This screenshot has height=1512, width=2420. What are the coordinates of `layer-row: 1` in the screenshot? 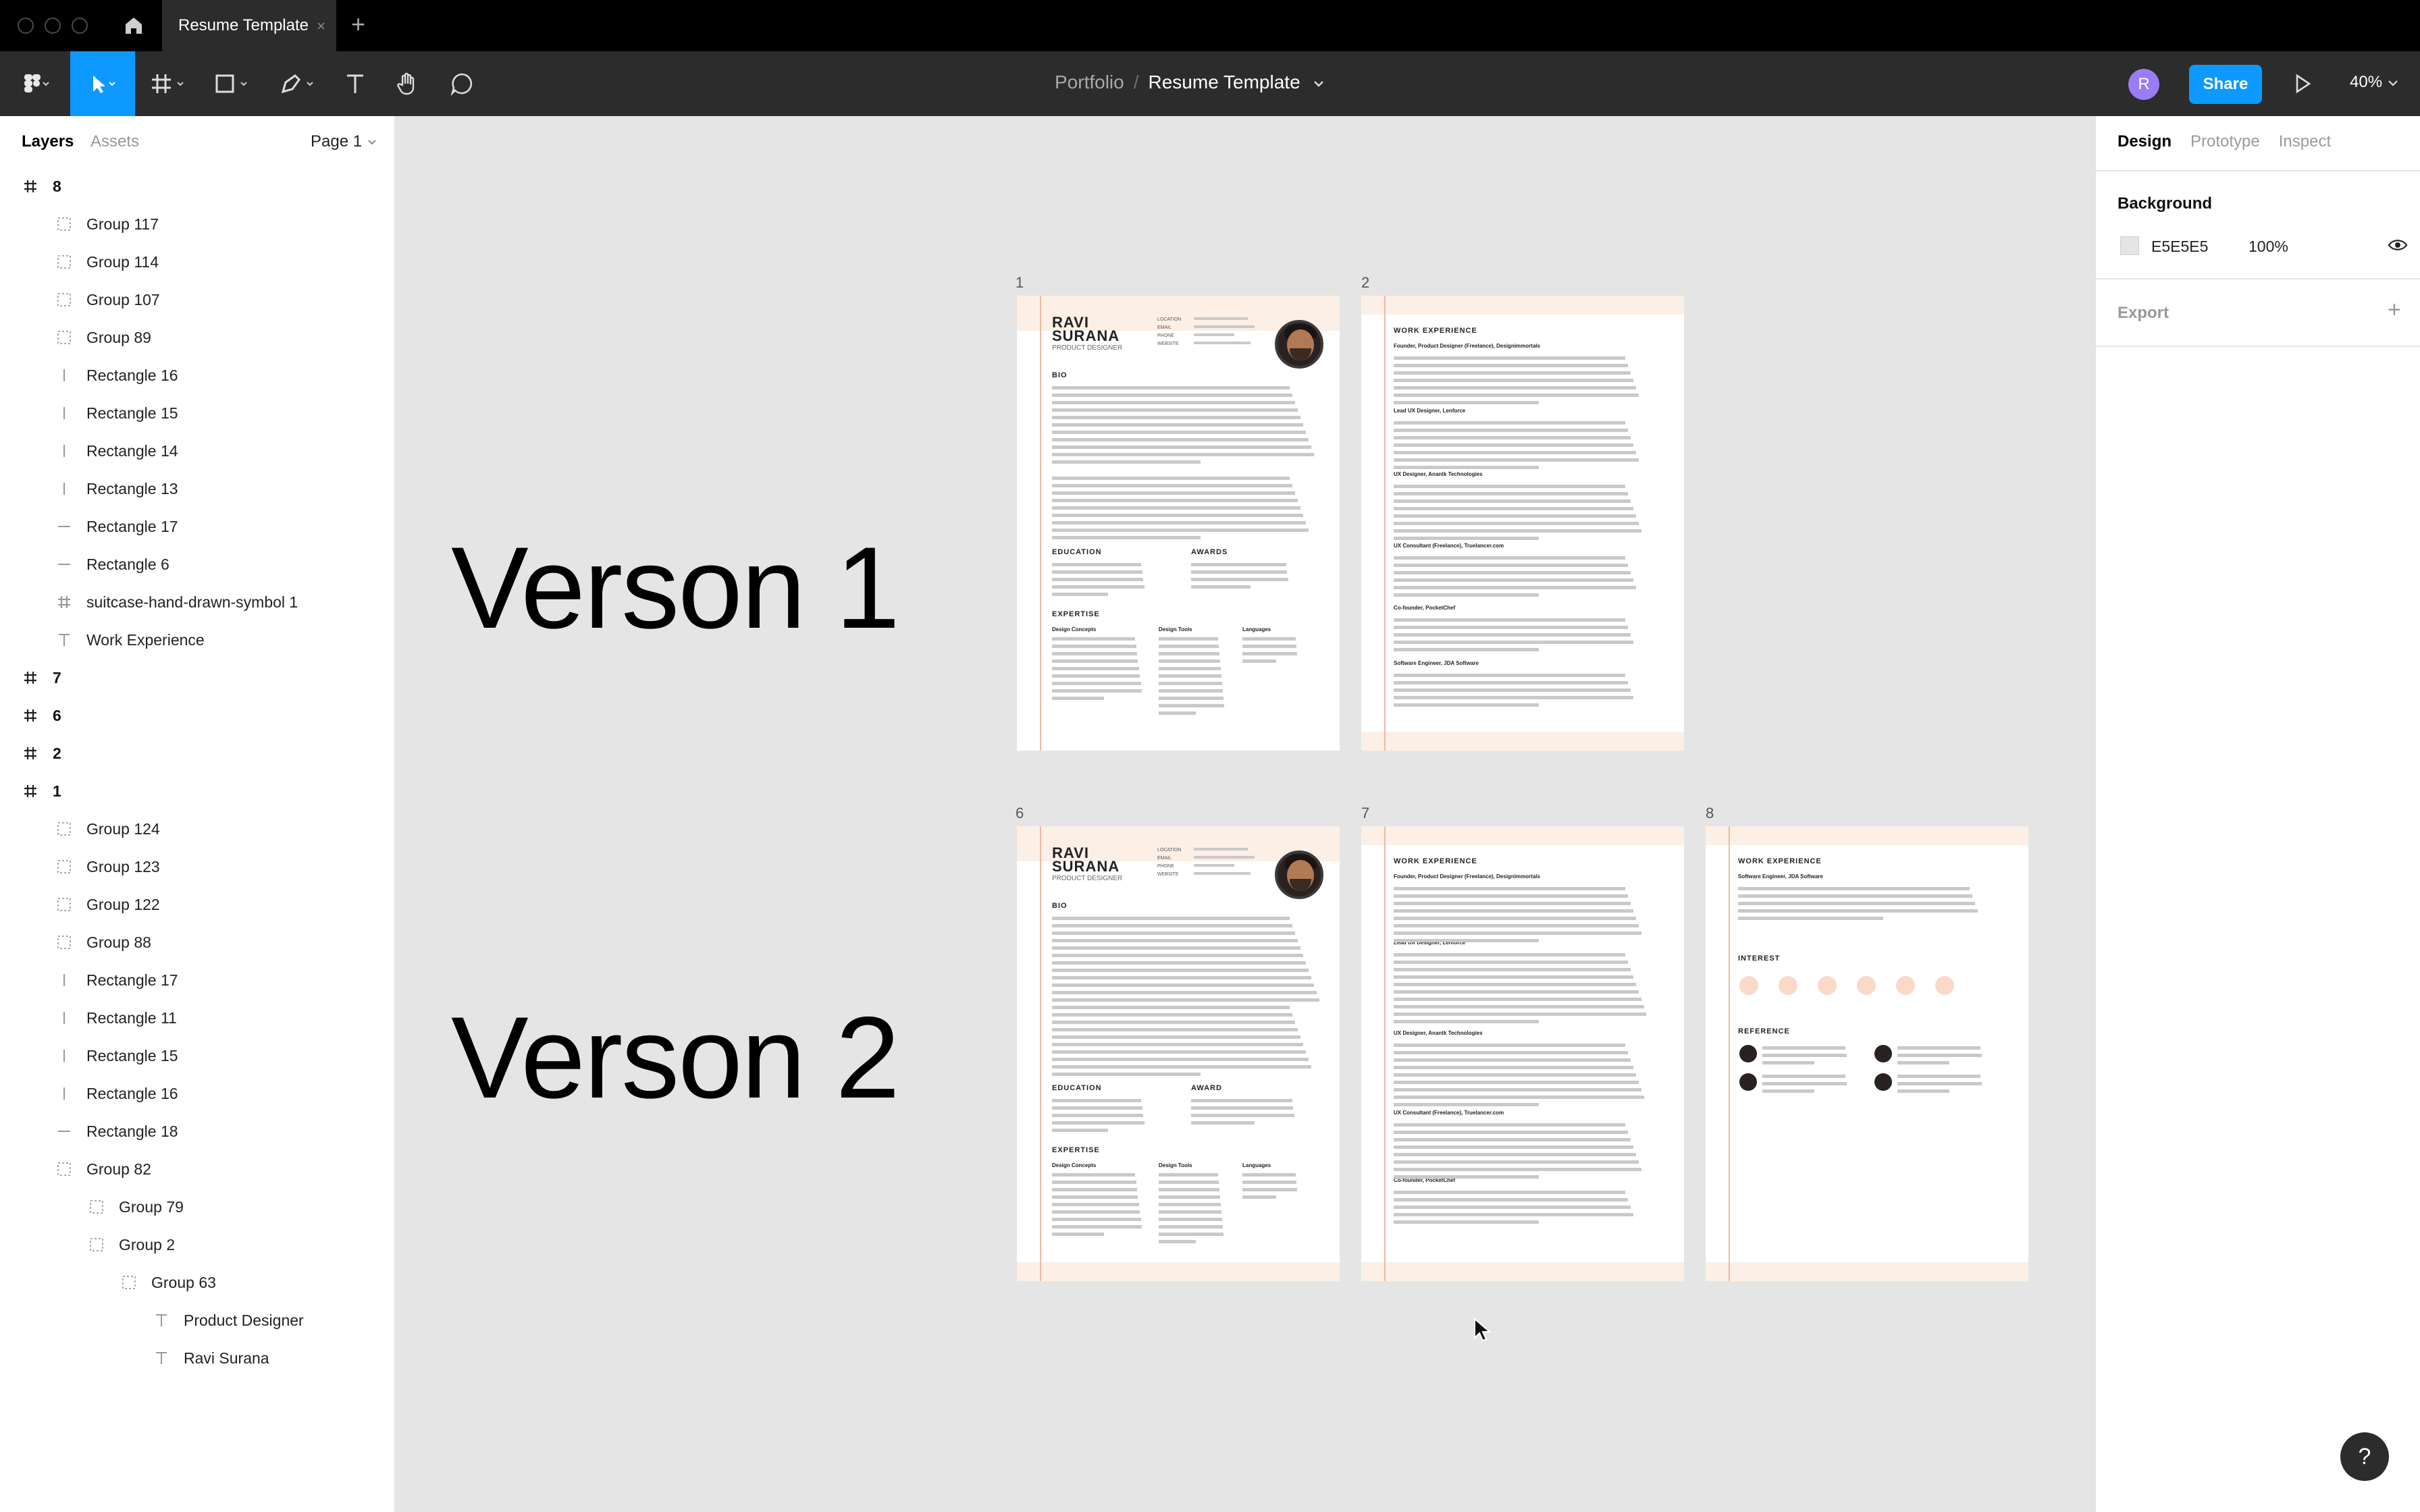 It's located at (197, 792).